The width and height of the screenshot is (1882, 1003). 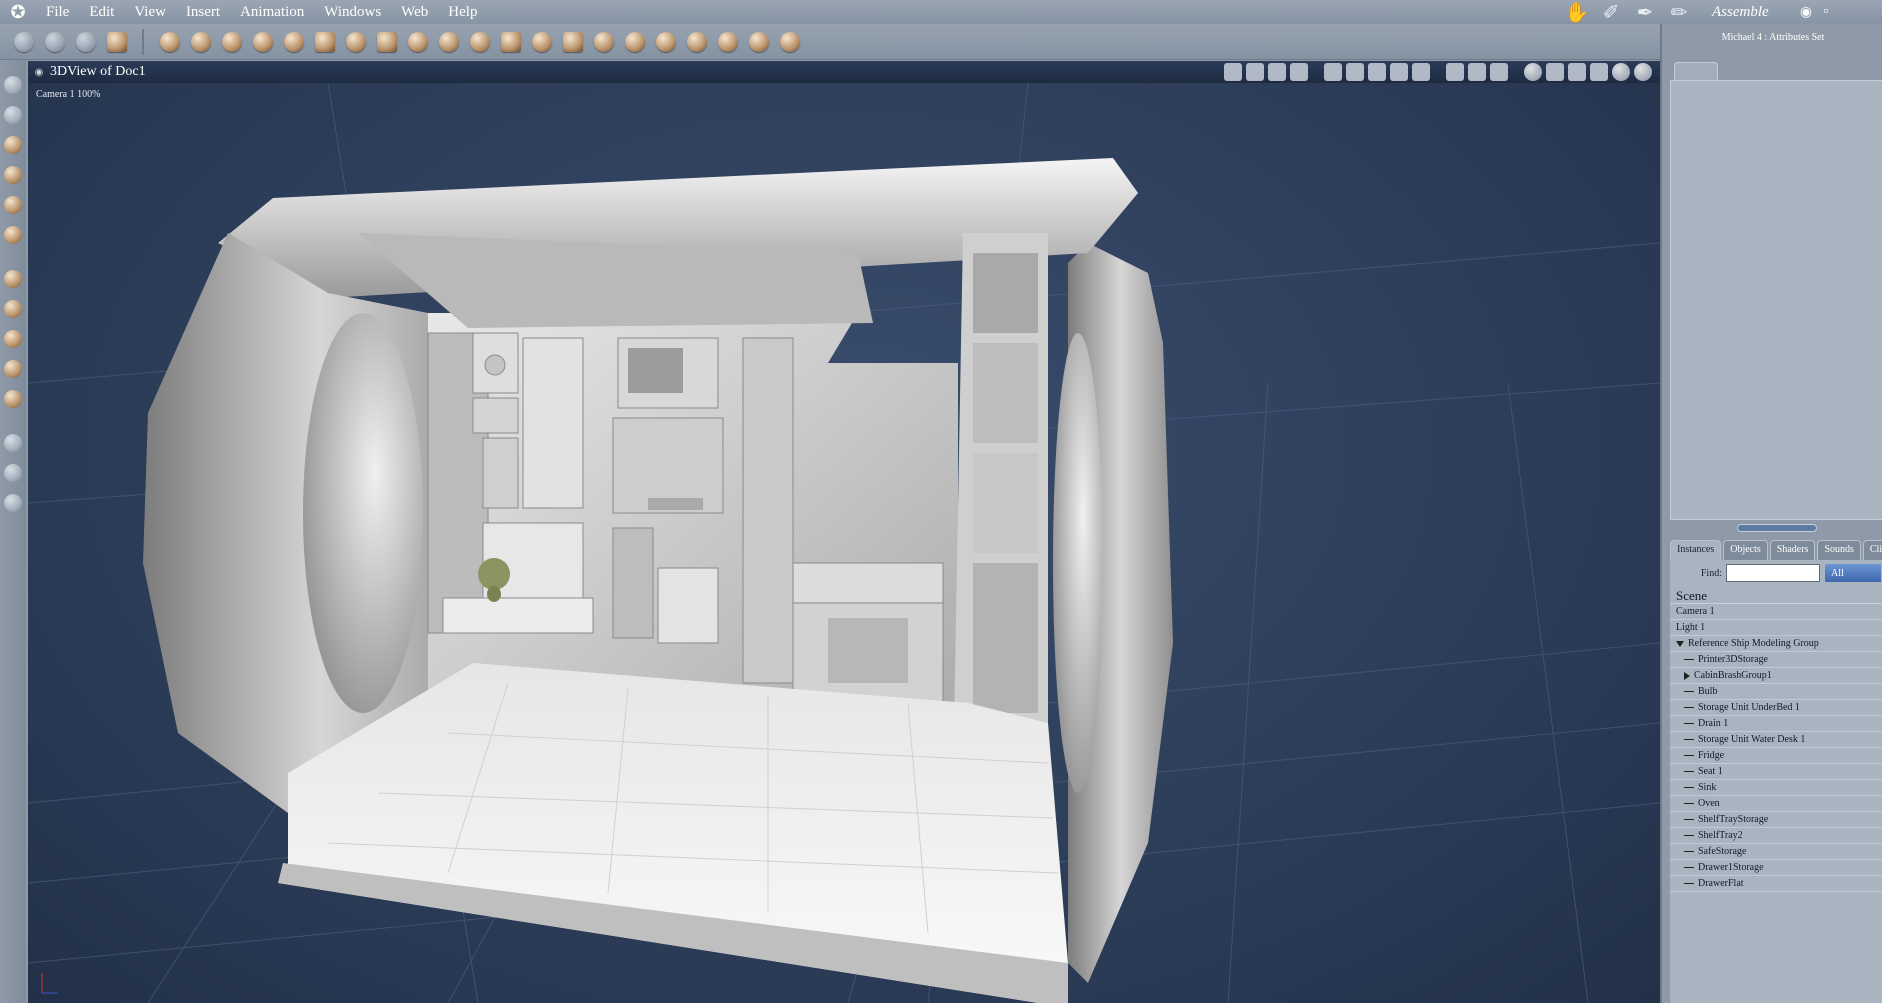 What do you see at coordinates (1421, 72) in the screenshot?
I see `three-view-icon` at bounding box center [1421, 72].